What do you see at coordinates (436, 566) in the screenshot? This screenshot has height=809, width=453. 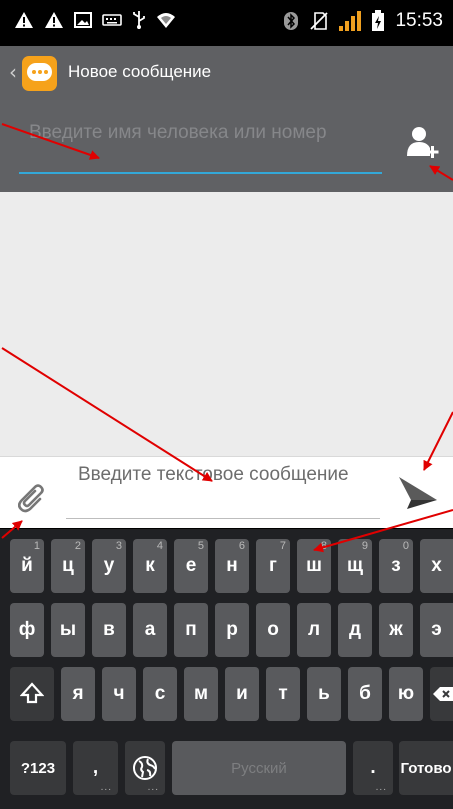 I see `key: х` at bounding box center [436, 566].